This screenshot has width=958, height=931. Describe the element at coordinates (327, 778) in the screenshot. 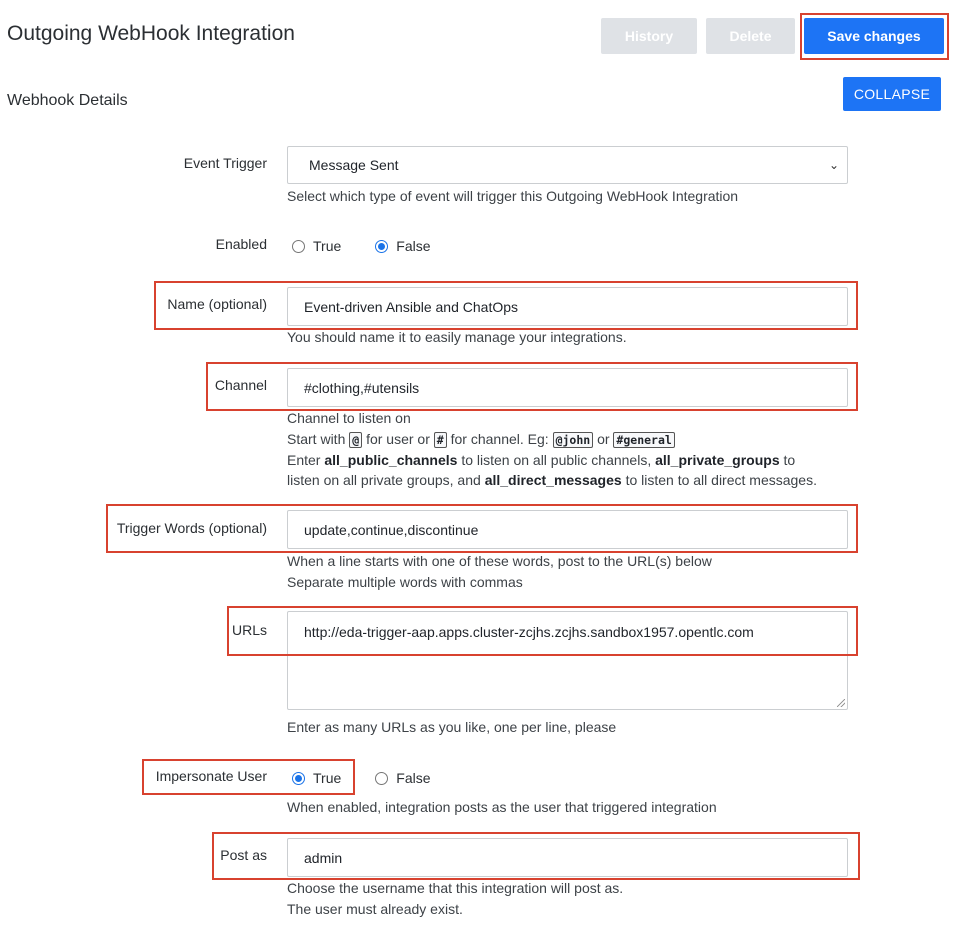

I see `impersonate-true-label: True` at that location.